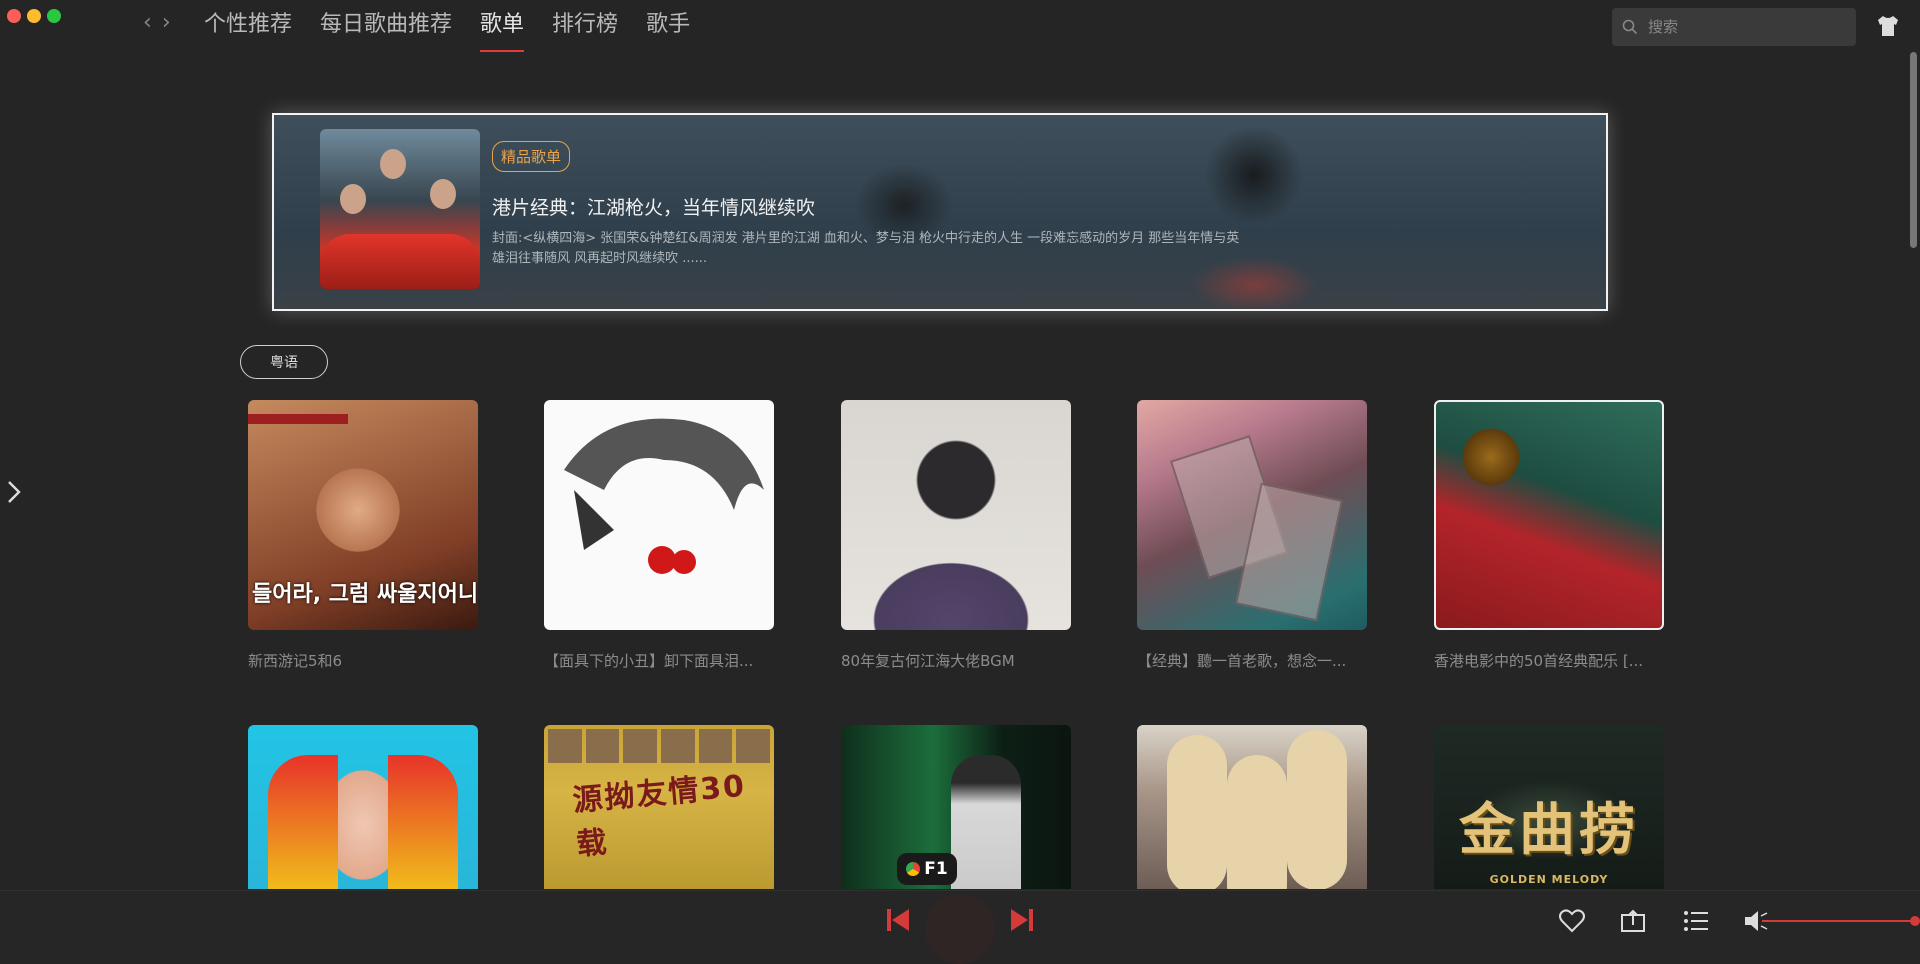 This screenshot has width=1920, height=964. Describe the element at coordinates (284, 362) in the screenshot. I see `category-filter-button: 粤语` at that location.